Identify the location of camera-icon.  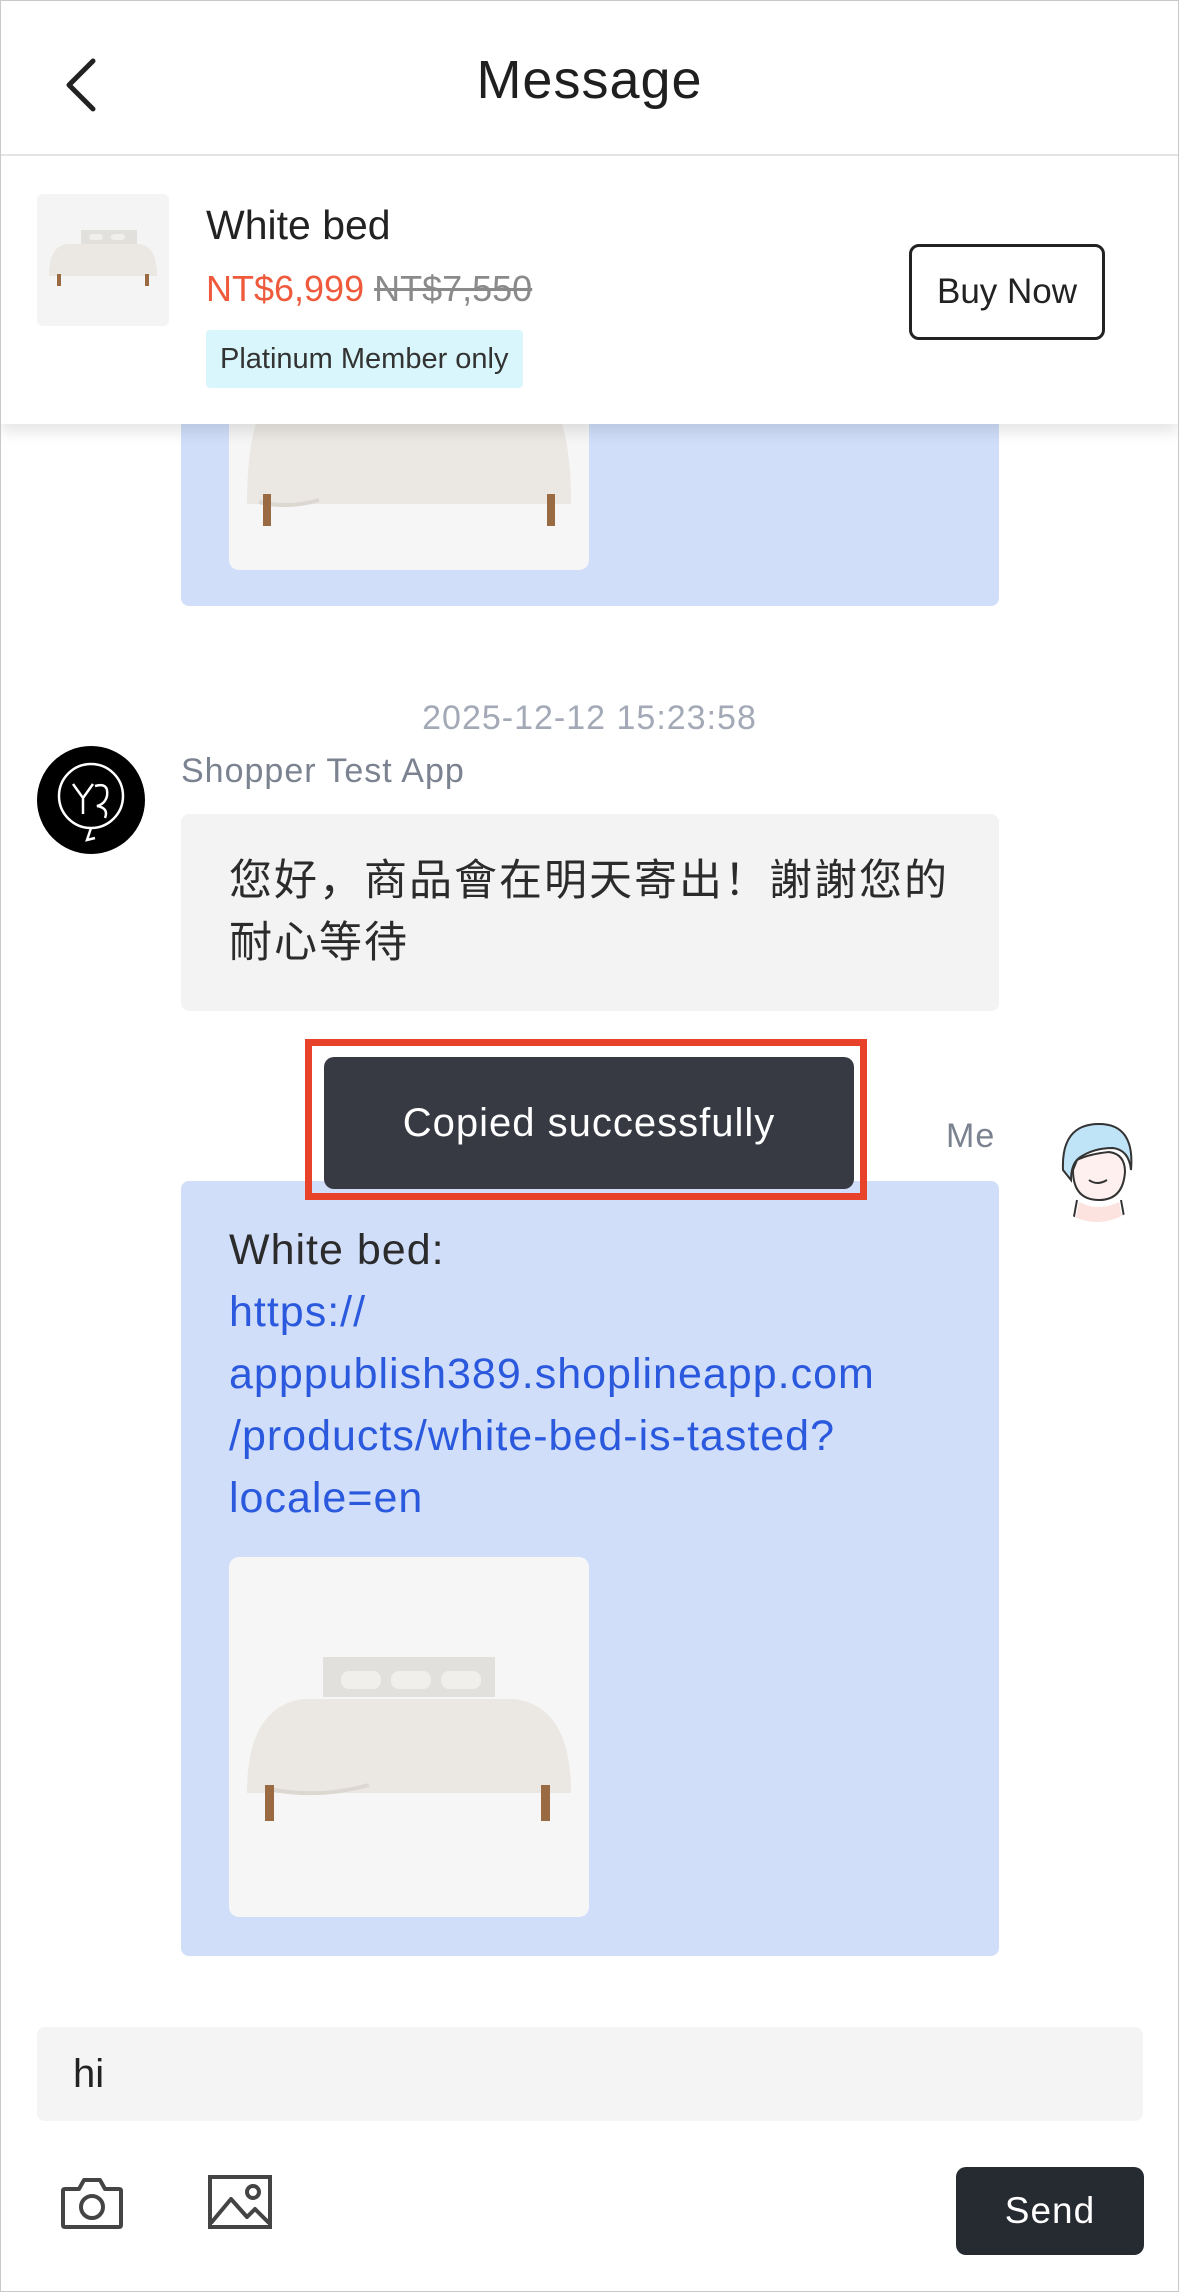
(92, 2203).